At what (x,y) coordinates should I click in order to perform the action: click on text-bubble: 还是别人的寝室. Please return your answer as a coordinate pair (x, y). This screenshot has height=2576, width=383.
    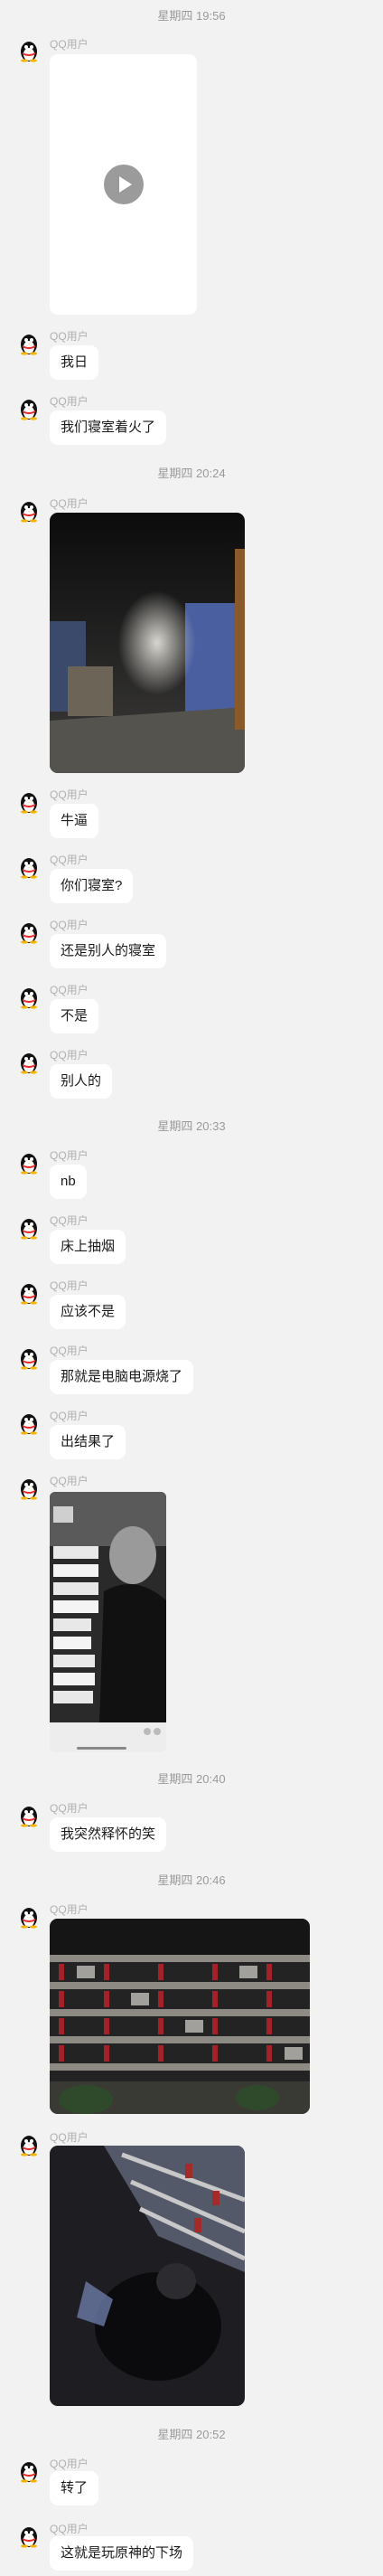
    Looking at the image, I should click on (108, 951).